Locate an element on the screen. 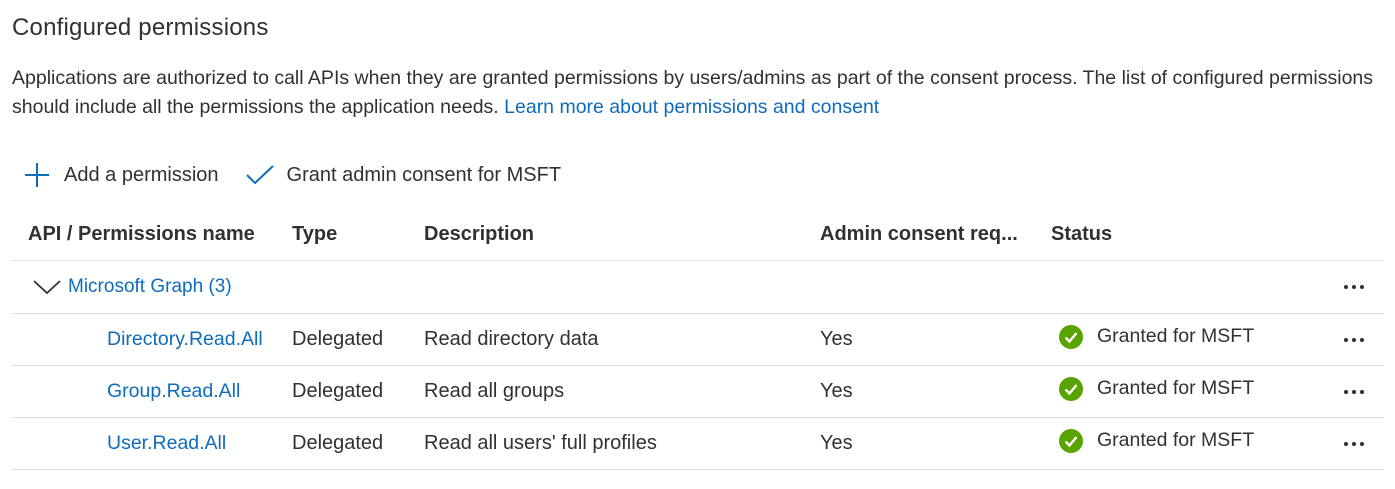  group-cell: Microsoft Graph (3) is located at coordinates (132, 287).